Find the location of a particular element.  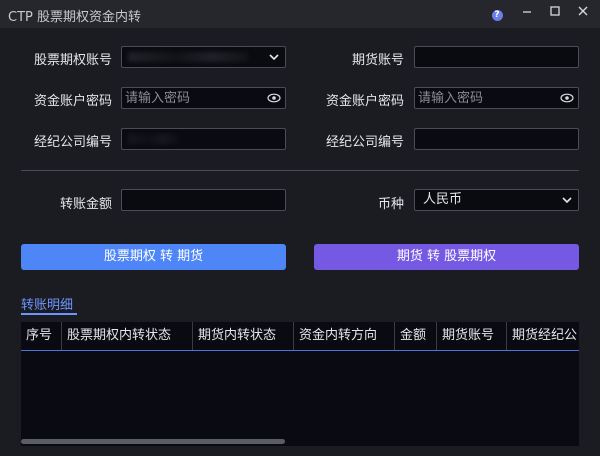

table-header: 序号 股票期权内转状态 期货内转状态 资金内转方向 金额 期货账号 期货经纪公 is located at coordinates (300, 336).